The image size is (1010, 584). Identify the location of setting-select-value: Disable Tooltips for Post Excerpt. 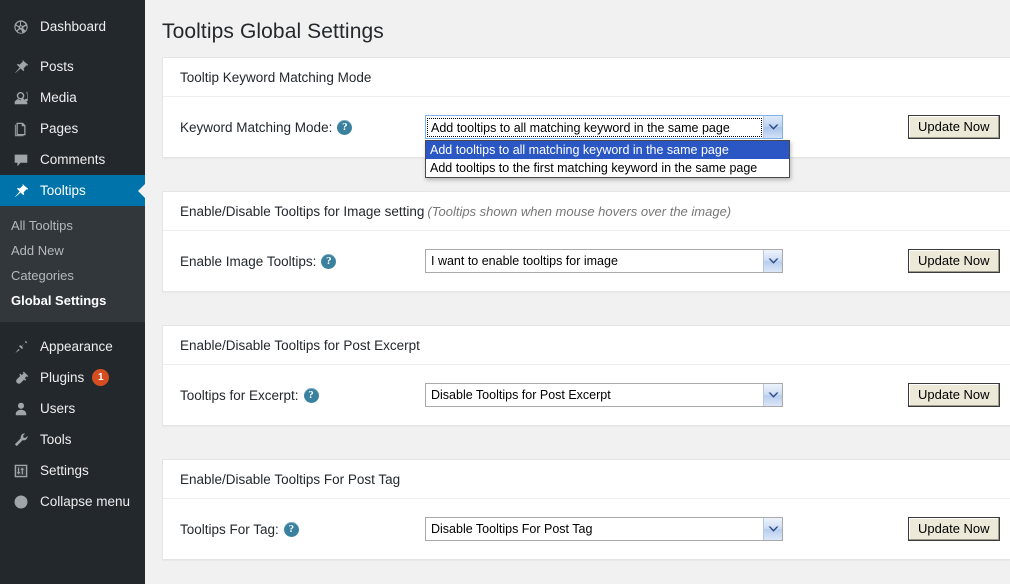
(521, 395).